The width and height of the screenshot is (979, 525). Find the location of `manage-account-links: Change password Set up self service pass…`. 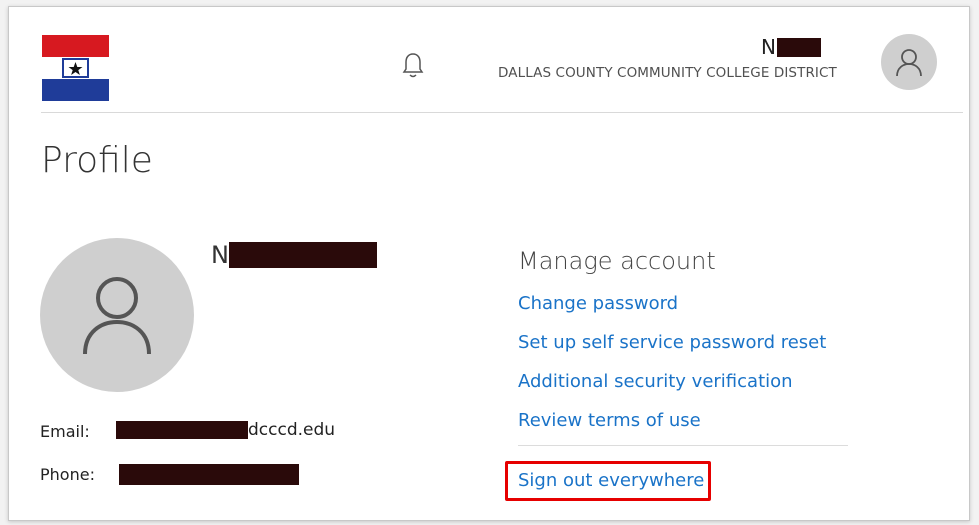

manage-account-links: Change password Set up self service pass… is located at coordinates (672, 369).